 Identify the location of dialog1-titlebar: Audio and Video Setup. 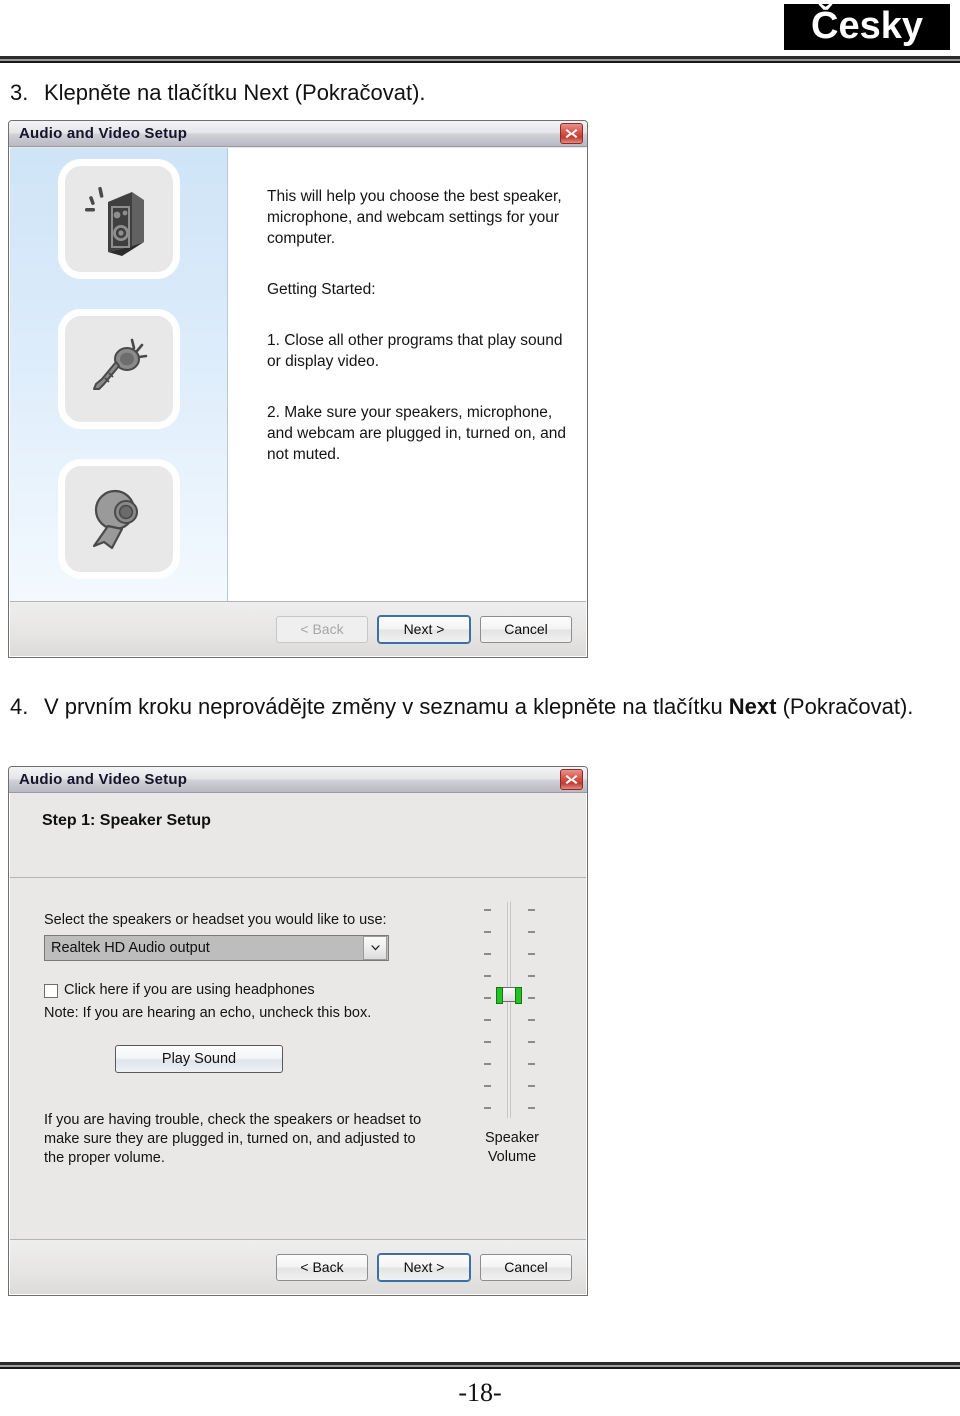
(298, 134).